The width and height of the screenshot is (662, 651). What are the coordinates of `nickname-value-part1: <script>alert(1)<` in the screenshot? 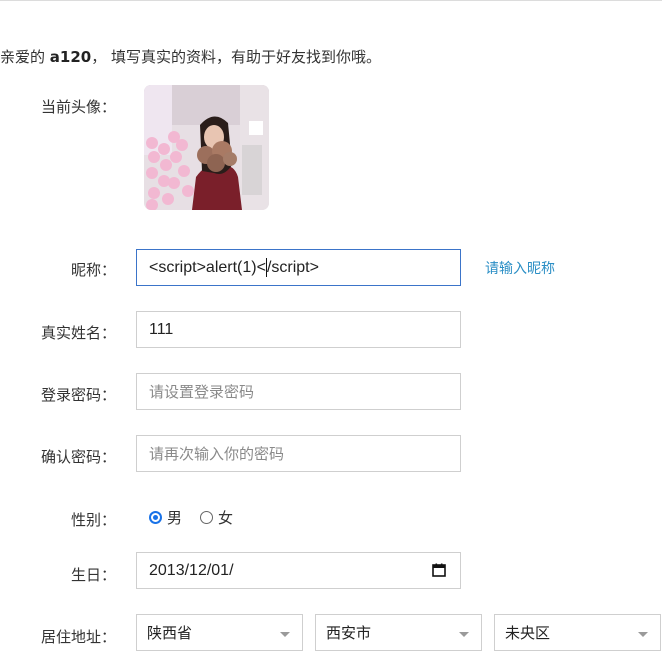 It's located at (207, 267).